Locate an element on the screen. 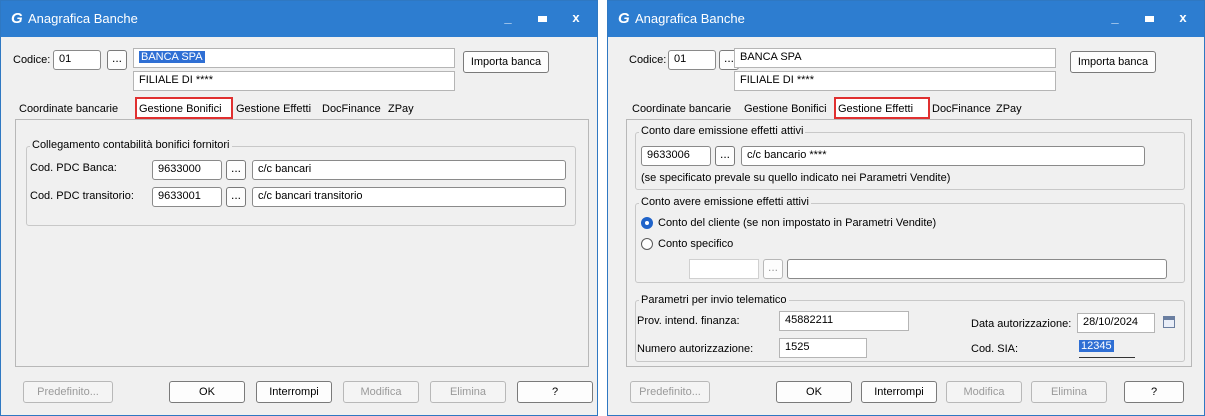 The height and width of the screenshot is (416, 1205). num-input: 1525 is located at coordinates (823, 348).